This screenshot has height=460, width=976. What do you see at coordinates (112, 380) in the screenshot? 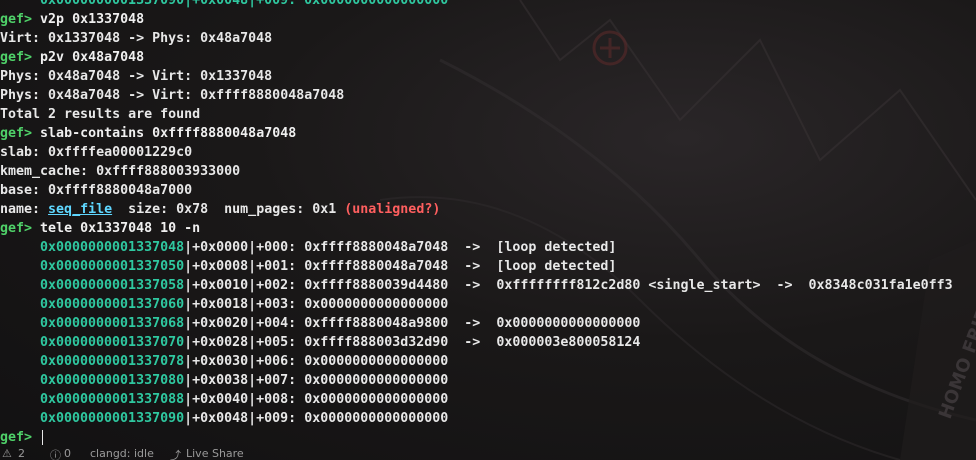
I see `tele-address: 0x0000000001337080` at bounding box center [112, 380].